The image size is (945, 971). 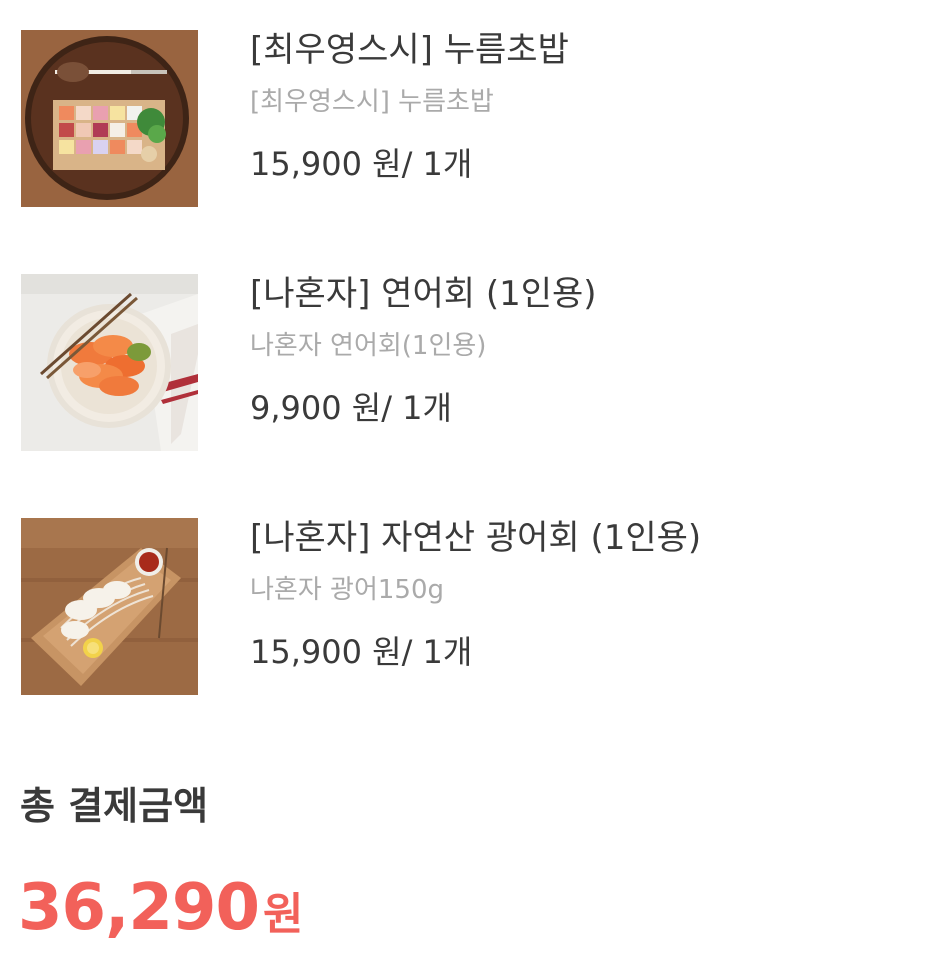 I want to click on total-amount-value: 36,290, so click(x=139, y=908).